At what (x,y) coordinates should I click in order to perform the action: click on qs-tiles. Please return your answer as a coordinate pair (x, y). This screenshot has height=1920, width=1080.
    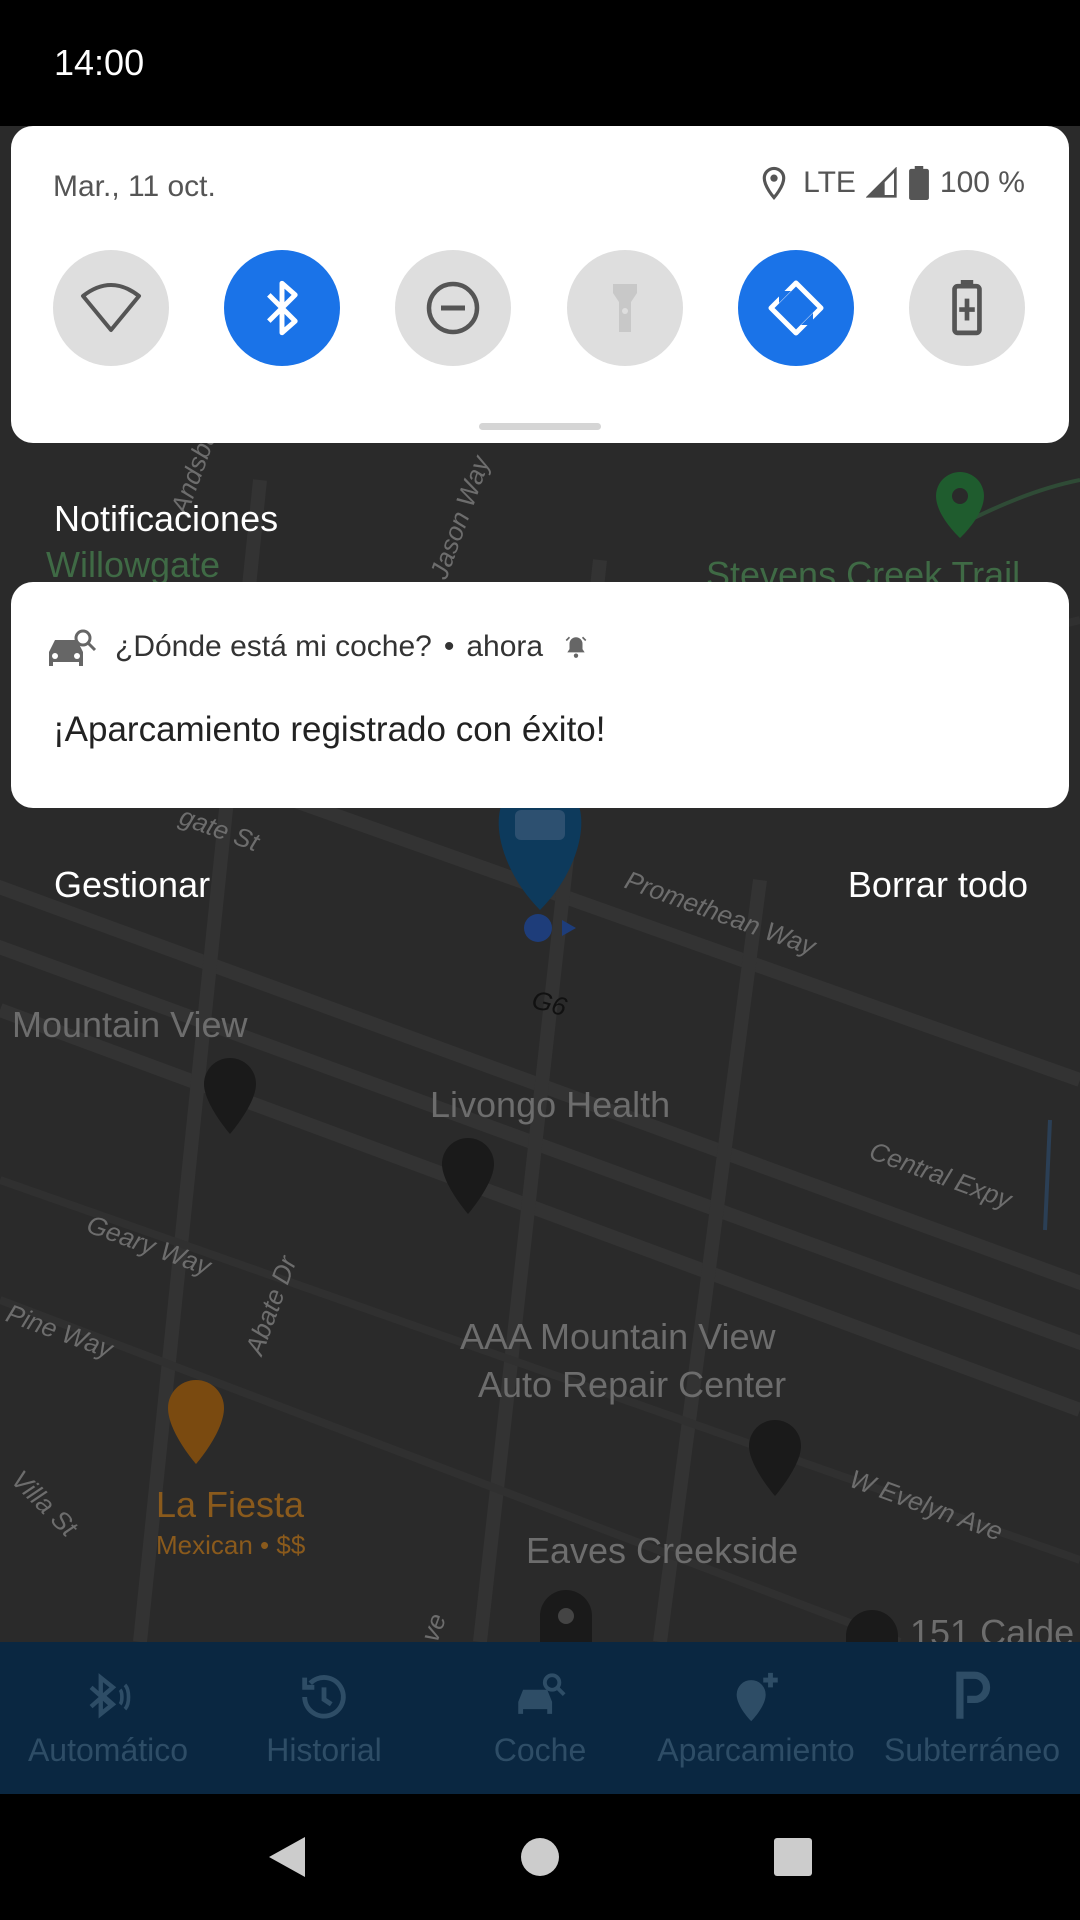
    Looking at the image, I should click on (539, 308).